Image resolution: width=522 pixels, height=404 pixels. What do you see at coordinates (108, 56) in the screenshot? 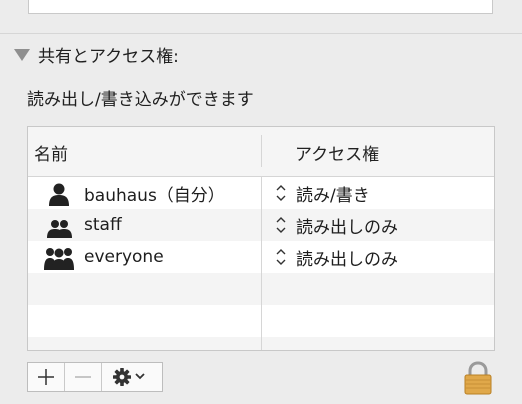
I see `section-title: 共有とアクセス権:` at bounding box center [108, 56].